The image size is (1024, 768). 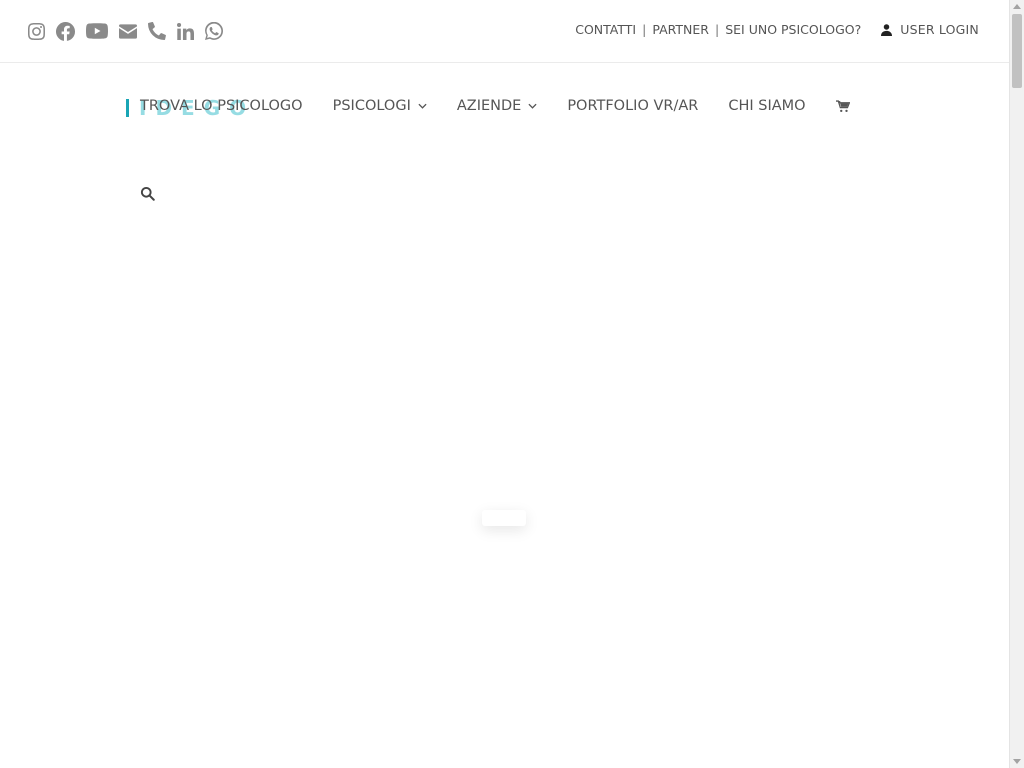 What do you see at coordinates (939, 29) in the screenshot?
I see `user-login-label: USER LOGIN` at bounding box center [939, 29].